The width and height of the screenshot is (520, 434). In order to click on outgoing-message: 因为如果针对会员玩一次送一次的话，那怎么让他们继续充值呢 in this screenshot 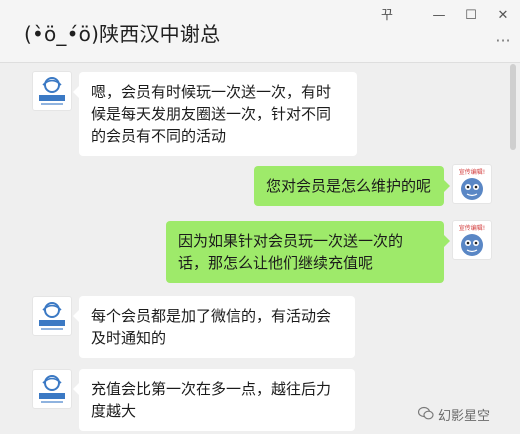, I will do `click(308, 252)`.